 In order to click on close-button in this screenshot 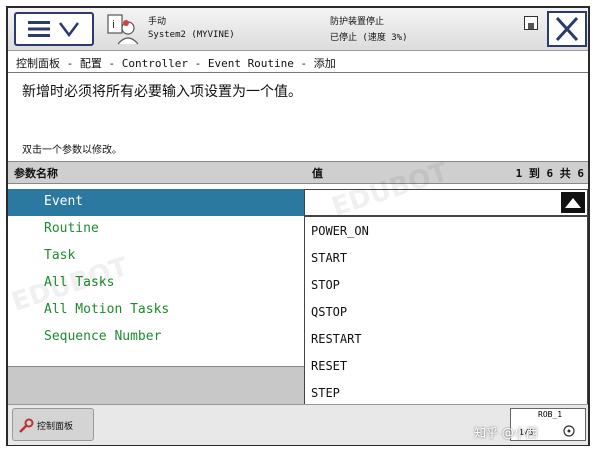, I will do `click(567, 29)`.